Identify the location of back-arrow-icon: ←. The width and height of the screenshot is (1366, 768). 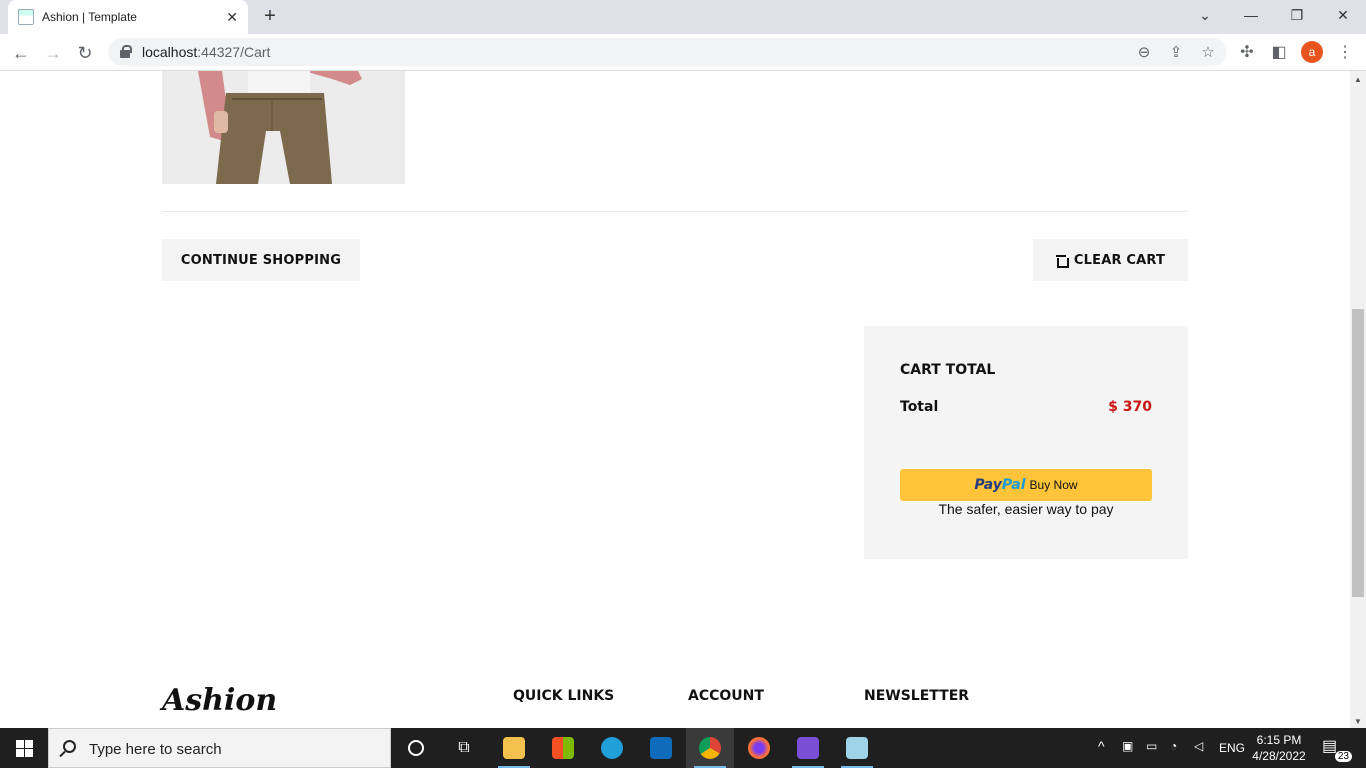
(21, 53).